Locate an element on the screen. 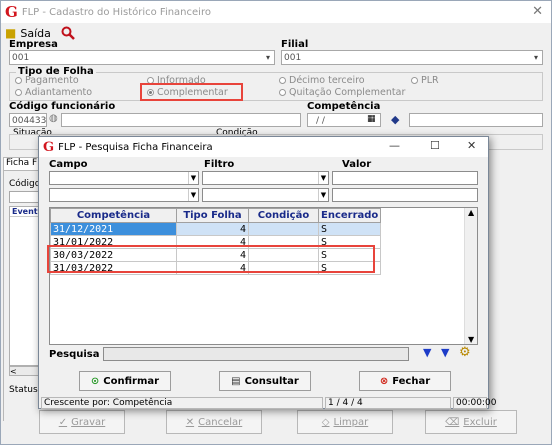  calendar-icon: ▦ is located at coordinates (371, 119).